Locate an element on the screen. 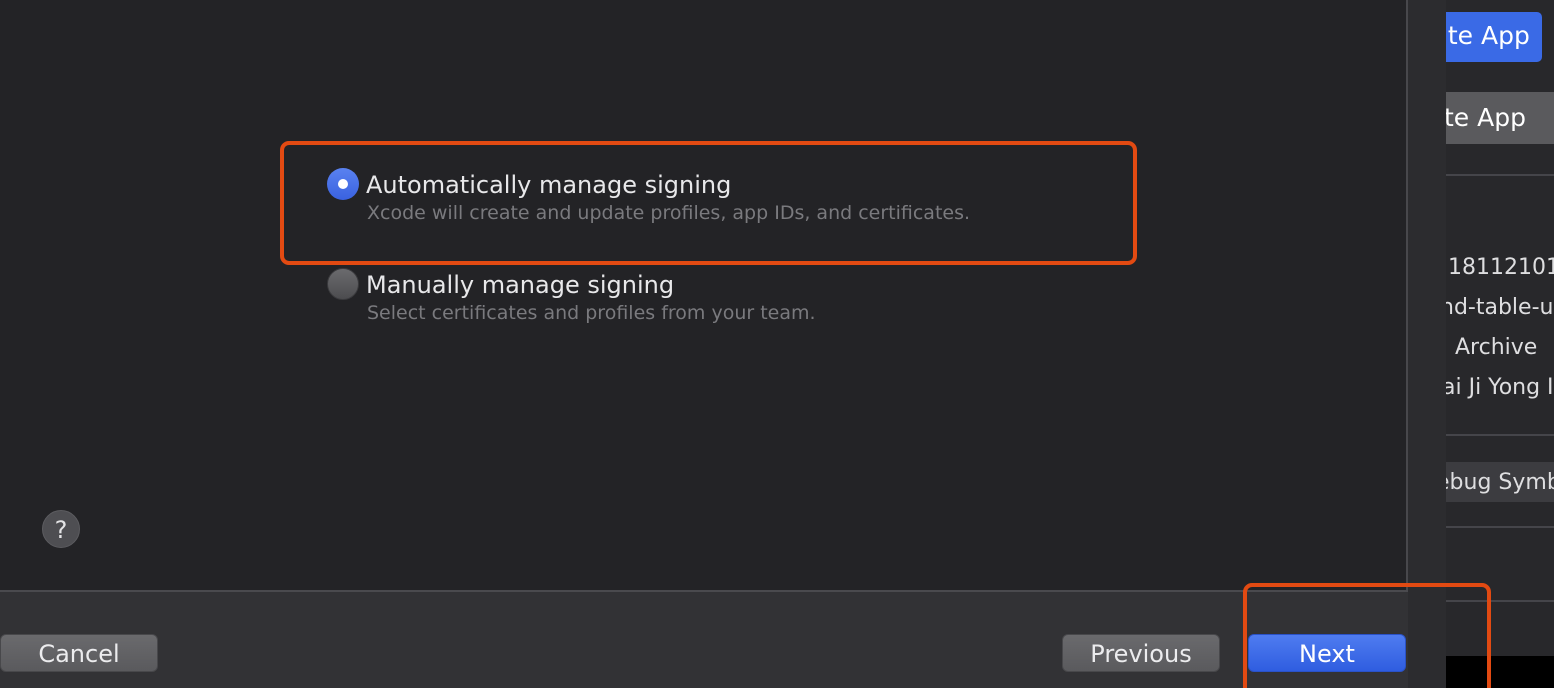 The width and height of the screenshot is (1554, 688). archive-detail-version: 18112101) is located at coordinates (1501, 267).